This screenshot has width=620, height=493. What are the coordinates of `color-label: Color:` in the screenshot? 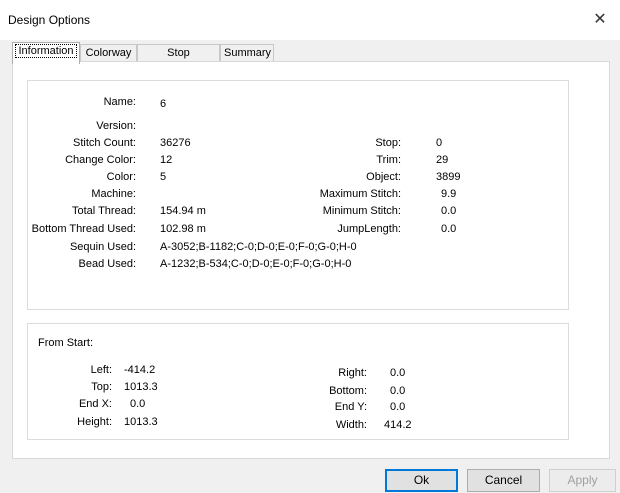 It's located at (121, 177).